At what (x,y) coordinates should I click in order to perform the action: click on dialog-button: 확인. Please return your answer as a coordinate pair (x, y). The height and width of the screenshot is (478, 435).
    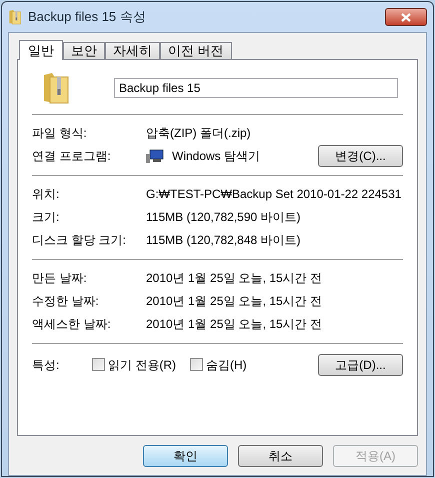
    Looking at the image, I should click on (185, 456).